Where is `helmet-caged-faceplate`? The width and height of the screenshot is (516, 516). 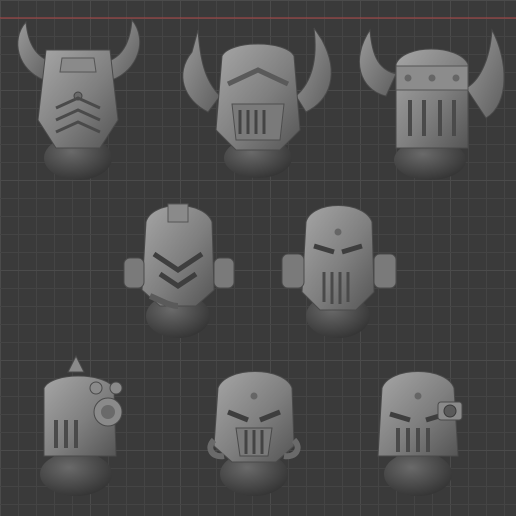 helmet-caged-faceplate is located at coordinates (254, 434).